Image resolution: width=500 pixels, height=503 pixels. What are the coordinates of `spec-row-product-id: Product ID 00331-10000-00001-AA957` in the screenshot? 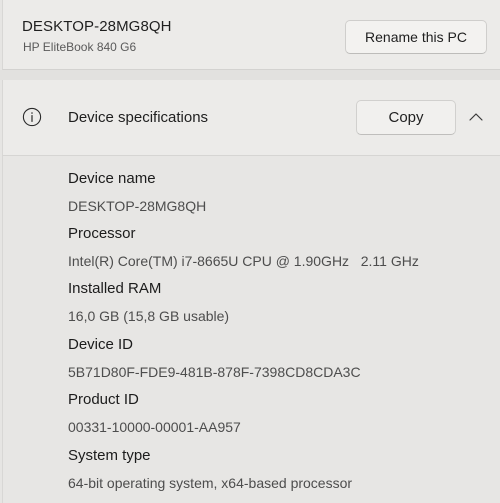 It's located at (278, 413).